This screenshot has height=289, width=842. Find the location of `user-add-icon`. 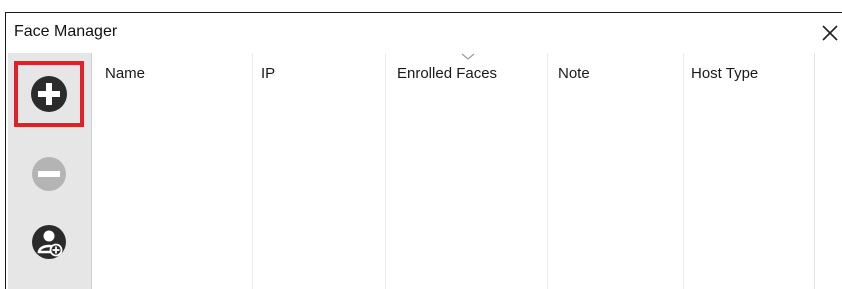

user-add-icon is located at coordinates (49, 242).